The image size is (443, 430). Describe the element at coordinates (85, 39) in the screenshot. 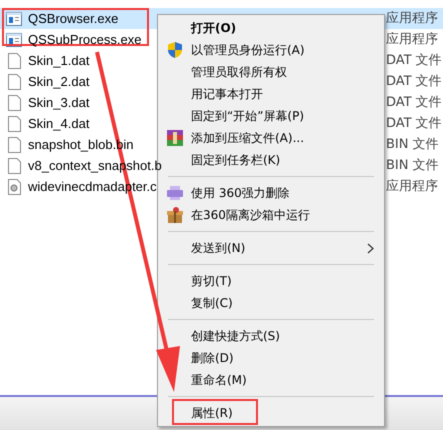

I see `file-name: QSSubProcess.exe` at that location.